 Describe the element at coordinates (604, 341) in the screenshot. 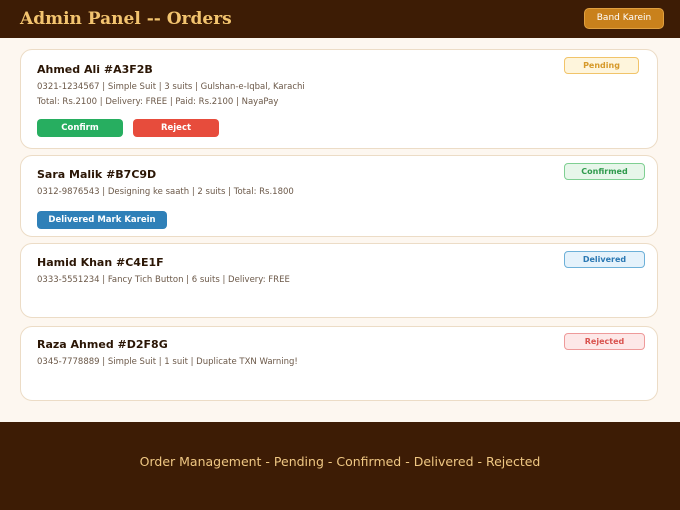

I see `status-badge: Rejected` at that location.